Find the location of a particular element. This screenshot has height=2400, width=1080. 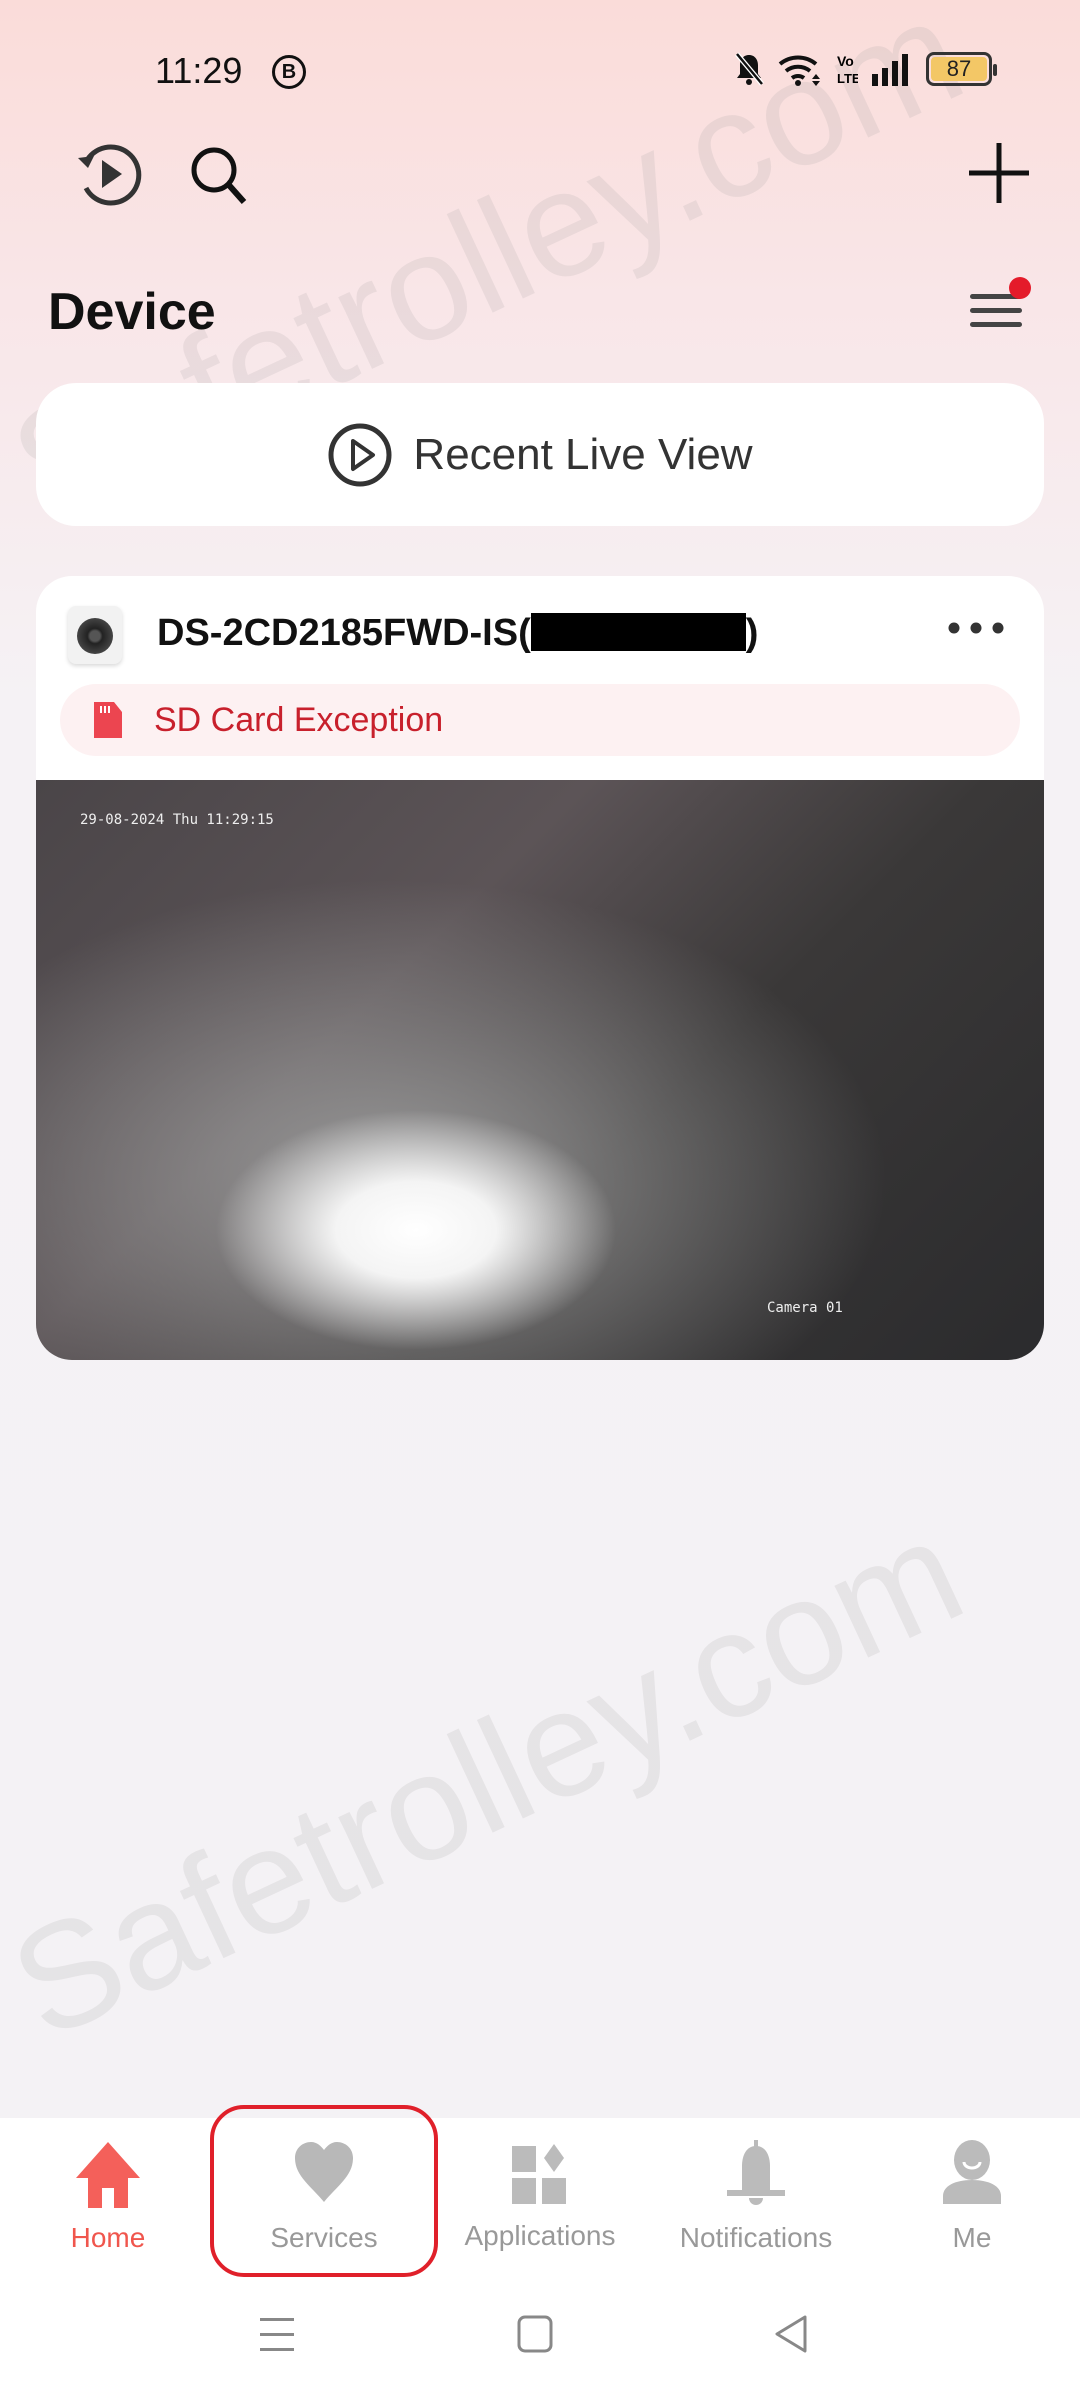

nav-me: Me is located at coordinates (972, 2197).